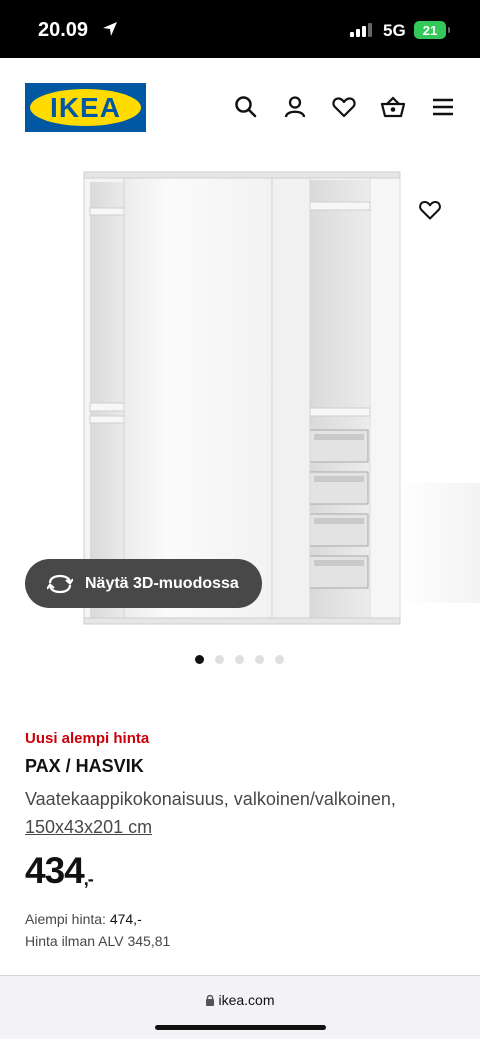 This screenshot has width=480, height=1039. I want to click on lock-icon, so click(210, 1000).